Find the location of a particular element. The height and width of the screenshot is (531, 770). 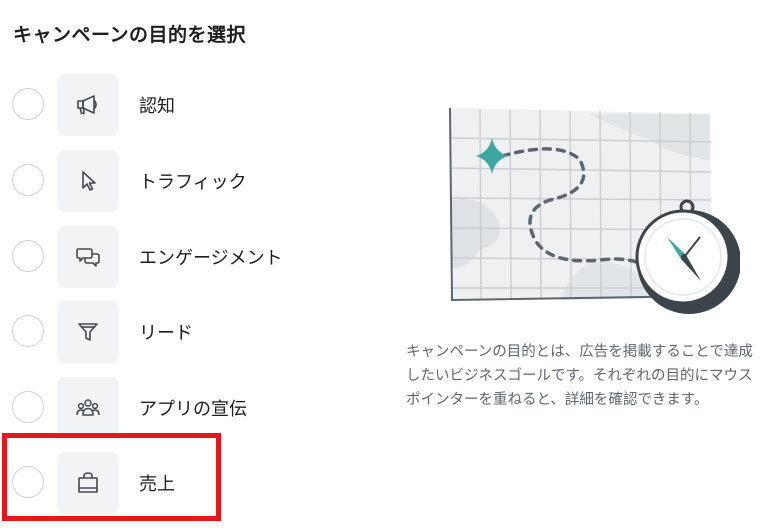

objective-option-awareness: 認知 is located at coordinates (165, 106).